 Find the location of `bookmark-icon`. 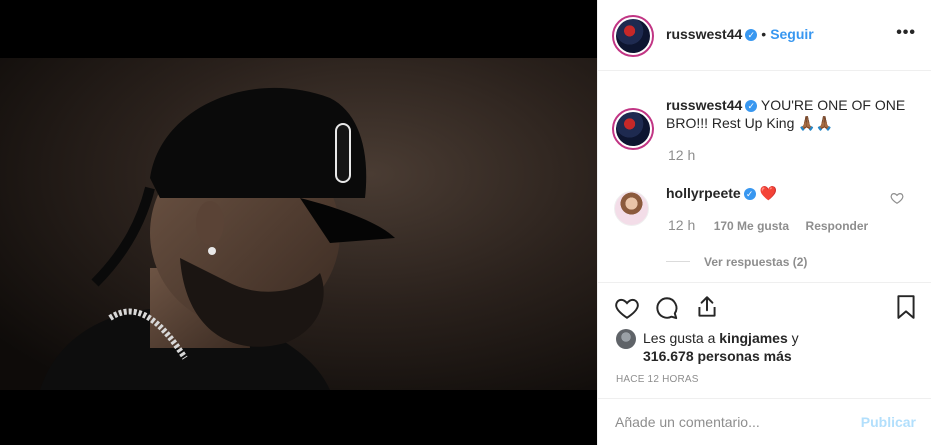

bookmark-icon is located at coordinates (906, 307).